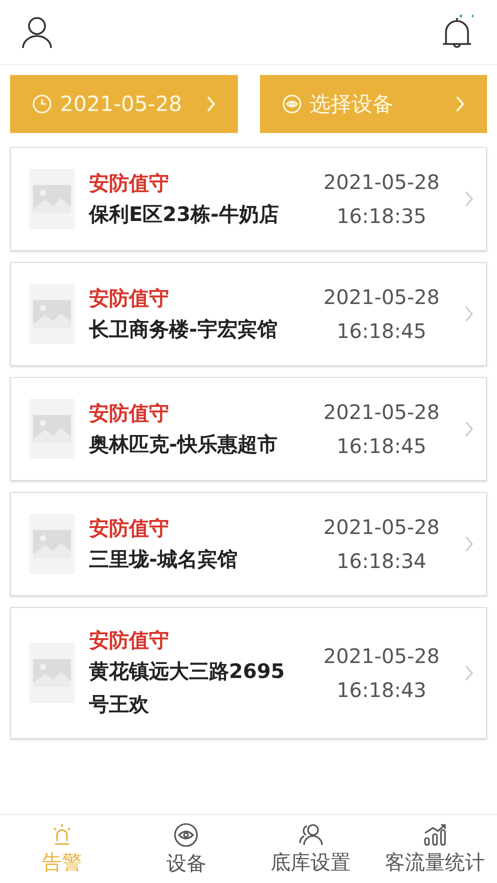  I want to click on location-name: 三里垅-城名宾馆, so click(163, 559).